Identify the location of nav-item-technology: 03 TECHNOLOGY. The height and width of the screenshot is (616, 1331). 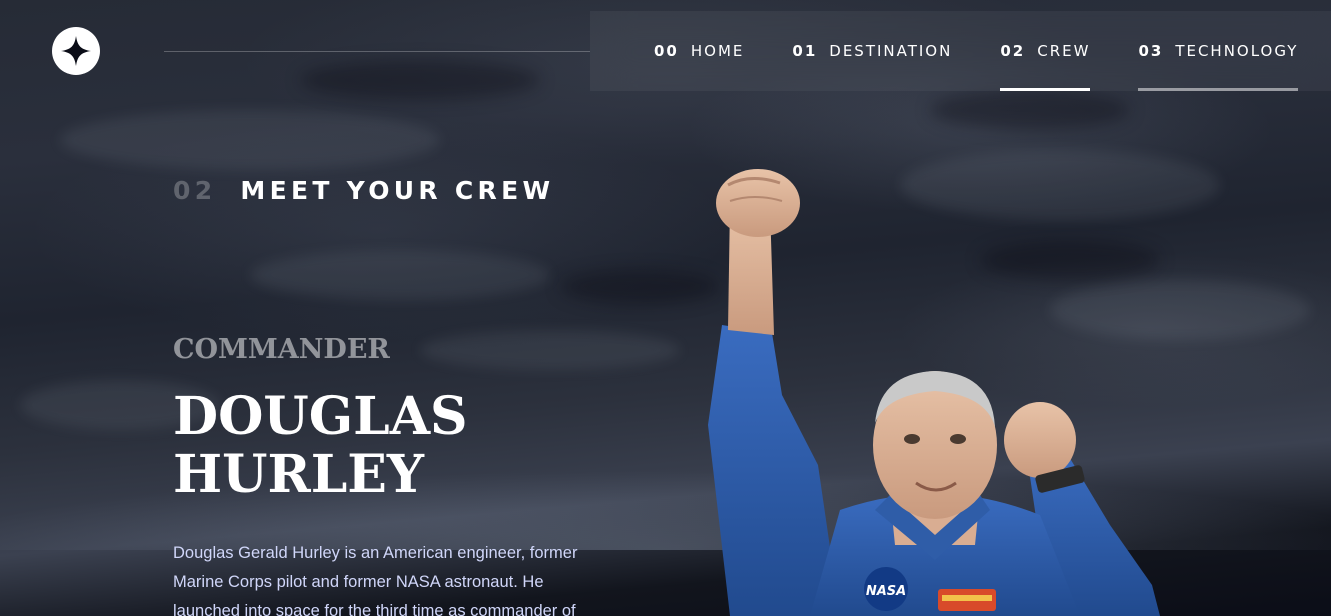
(1218, 51).